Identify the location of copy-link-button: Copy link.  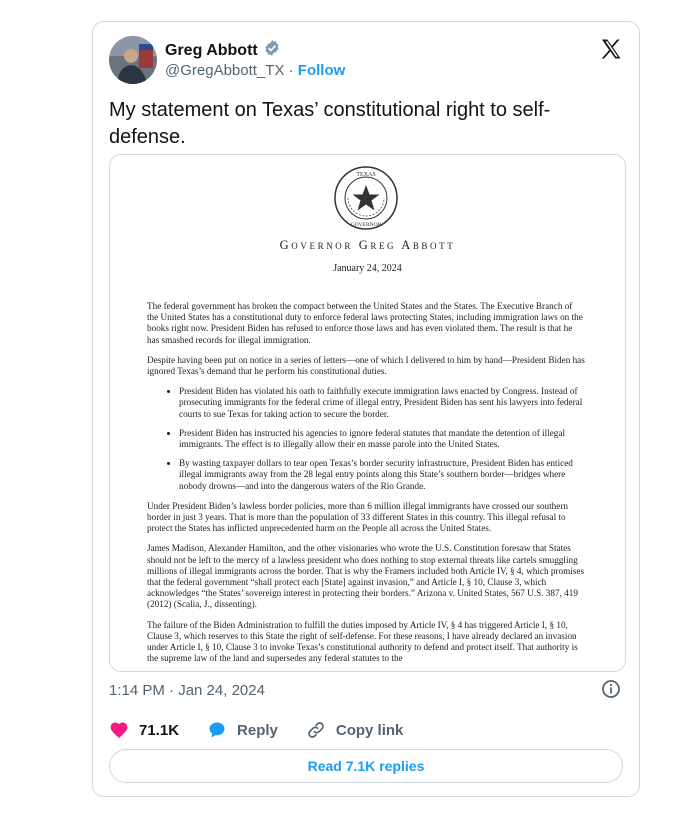
(355, 730).